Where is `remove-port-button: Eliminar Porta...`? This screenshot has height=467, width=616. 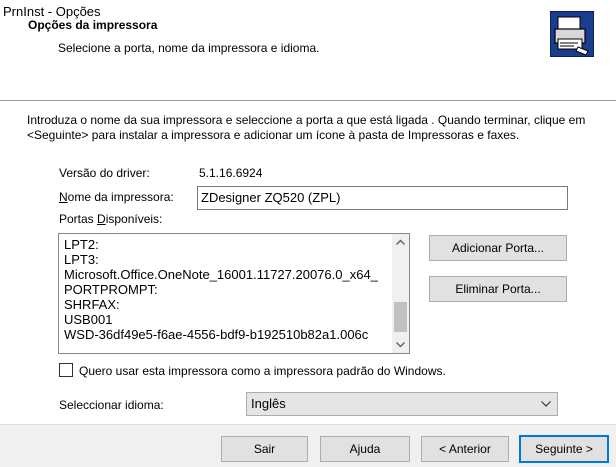 remove-port-button: Eliminar Porta... is located at coordinates (498, 289).